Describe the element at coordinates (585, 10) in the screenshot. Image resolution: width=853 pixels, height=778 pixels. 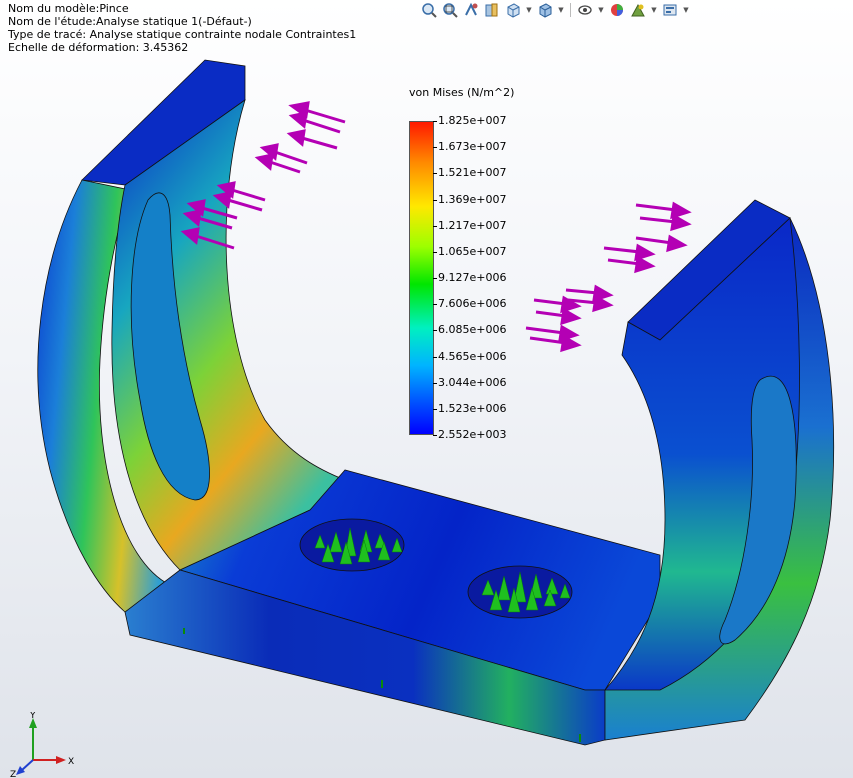
I see `hide-show-icon` at that location.